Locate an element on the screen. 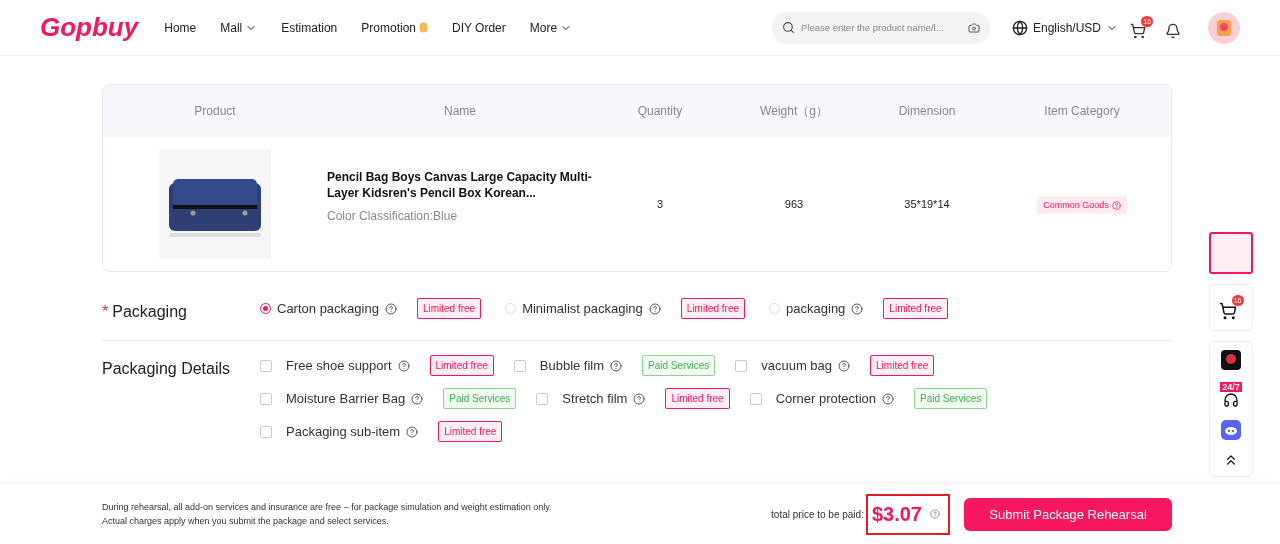 This screenshot has width=1280, height=544. search-icon is located at coordinates (788, 27).